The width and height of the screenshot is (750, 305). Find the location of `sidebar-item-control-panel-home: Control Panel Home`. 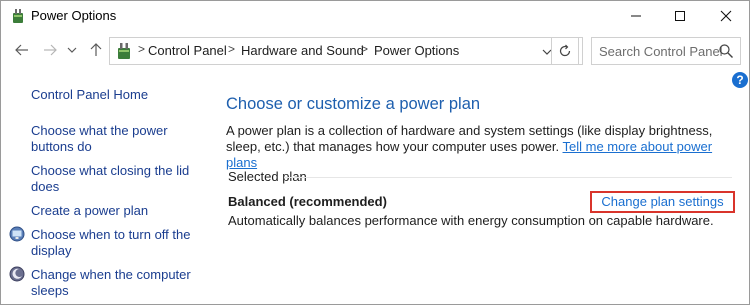

sidebar-item-control-panel-home: Control Panel Home is located at coordinates (89, 95).